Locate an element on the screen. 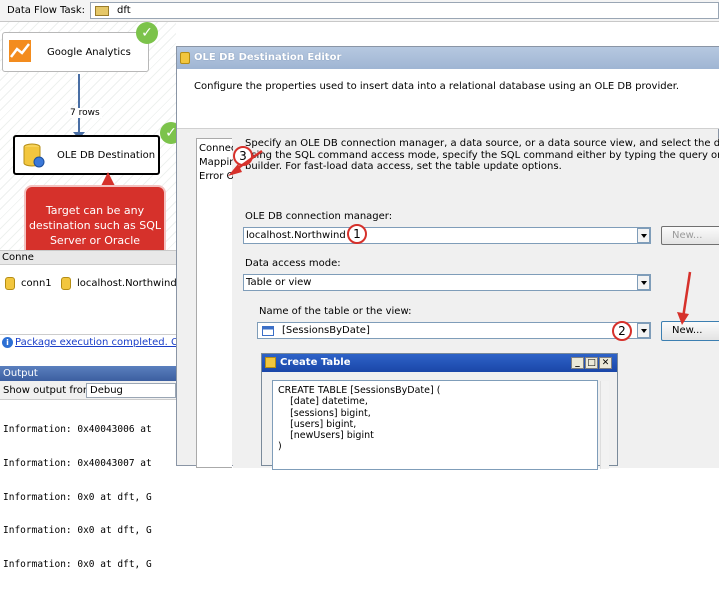 The image size is (719, 592). minimize-icon: _ is located at coordinates (577, 363).